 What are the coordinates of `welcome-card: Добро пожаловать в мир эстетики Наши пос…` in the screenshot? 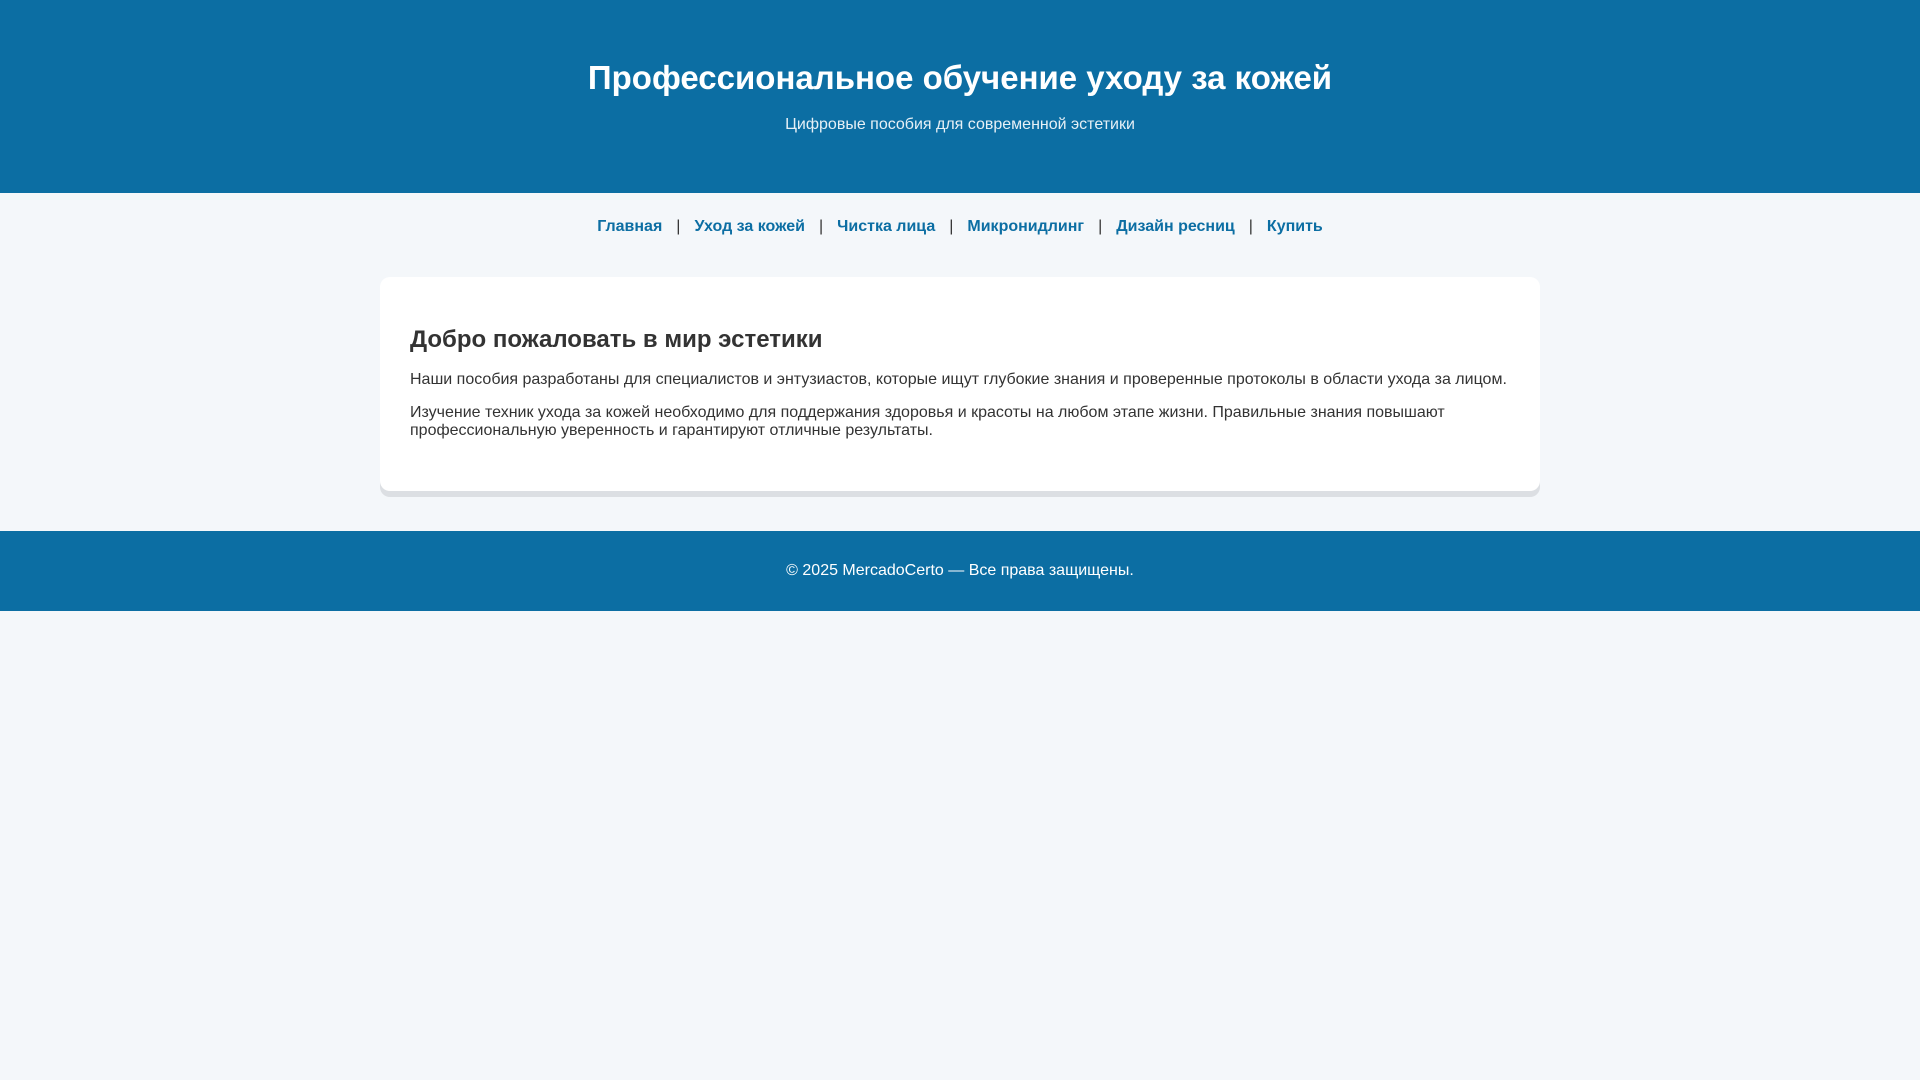 It's located at (960, 384).